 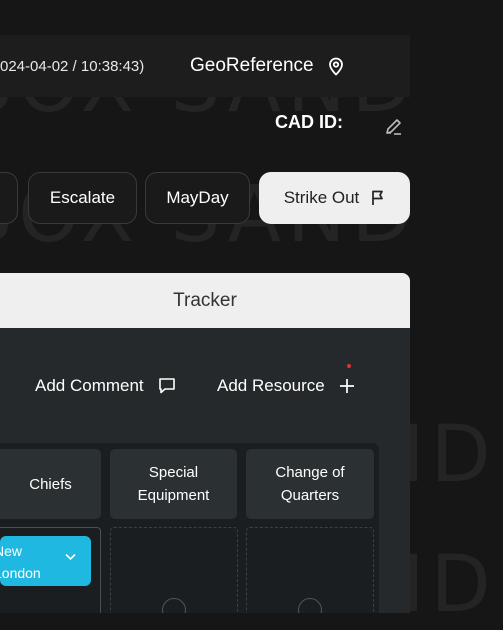 What do you see at coordinates (45, 561) in the screenshot?
I see `resource-card: New London` at bounding box center [45, 561].